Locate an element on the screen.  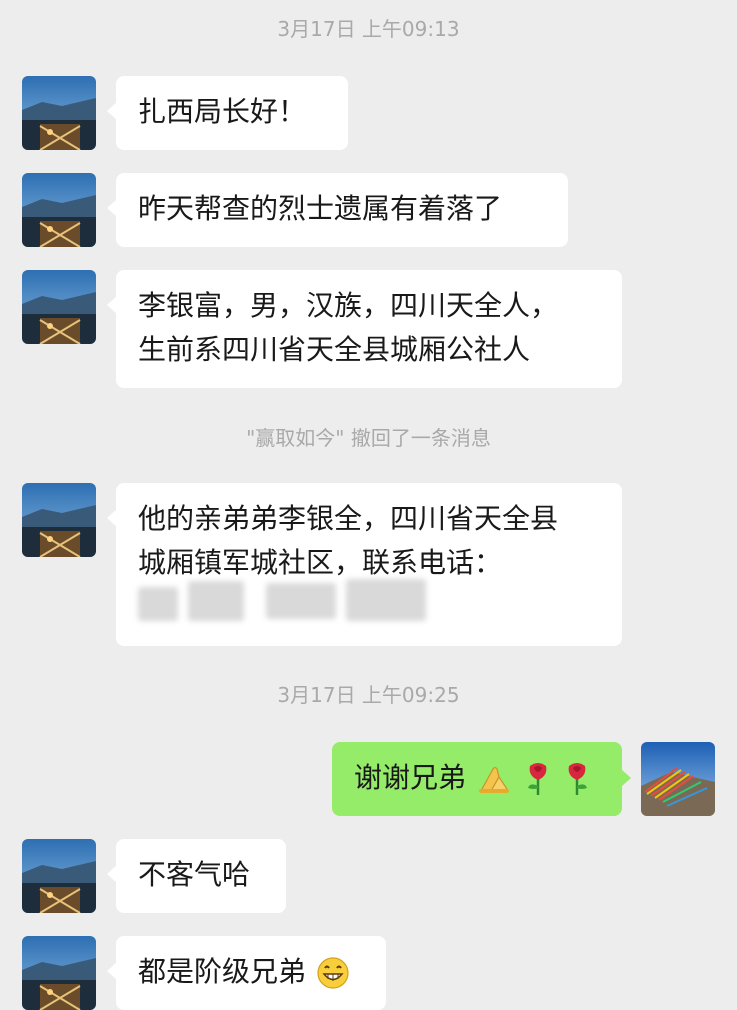
message-text: 不客气哈 is located at coordinates (194, 874).